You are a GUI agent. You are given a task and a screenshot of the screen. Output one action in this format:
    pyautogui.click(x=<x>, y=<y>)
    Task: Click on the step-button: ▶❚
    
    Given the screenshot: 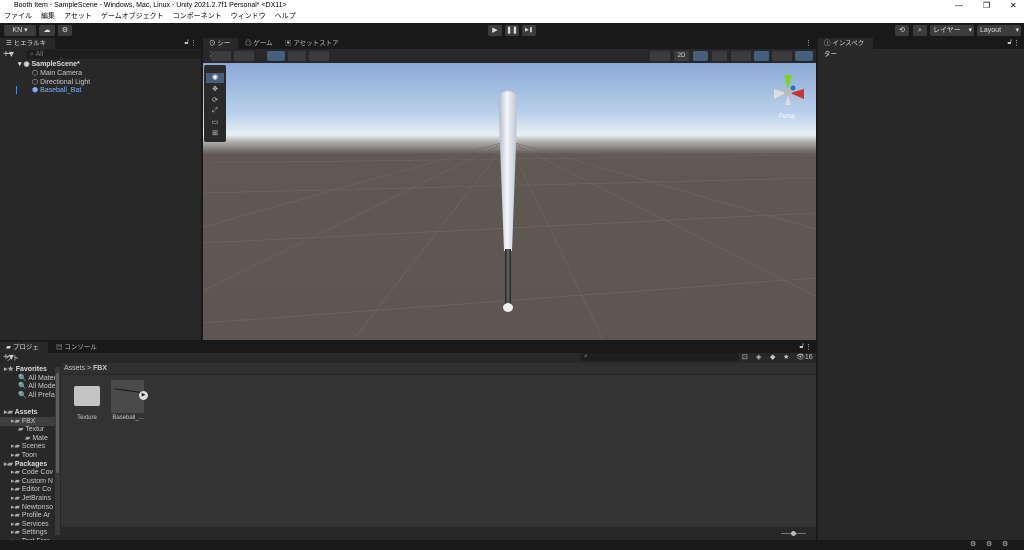 What is the action you would take?
    pyautogui.click(x=529, y=30)
    